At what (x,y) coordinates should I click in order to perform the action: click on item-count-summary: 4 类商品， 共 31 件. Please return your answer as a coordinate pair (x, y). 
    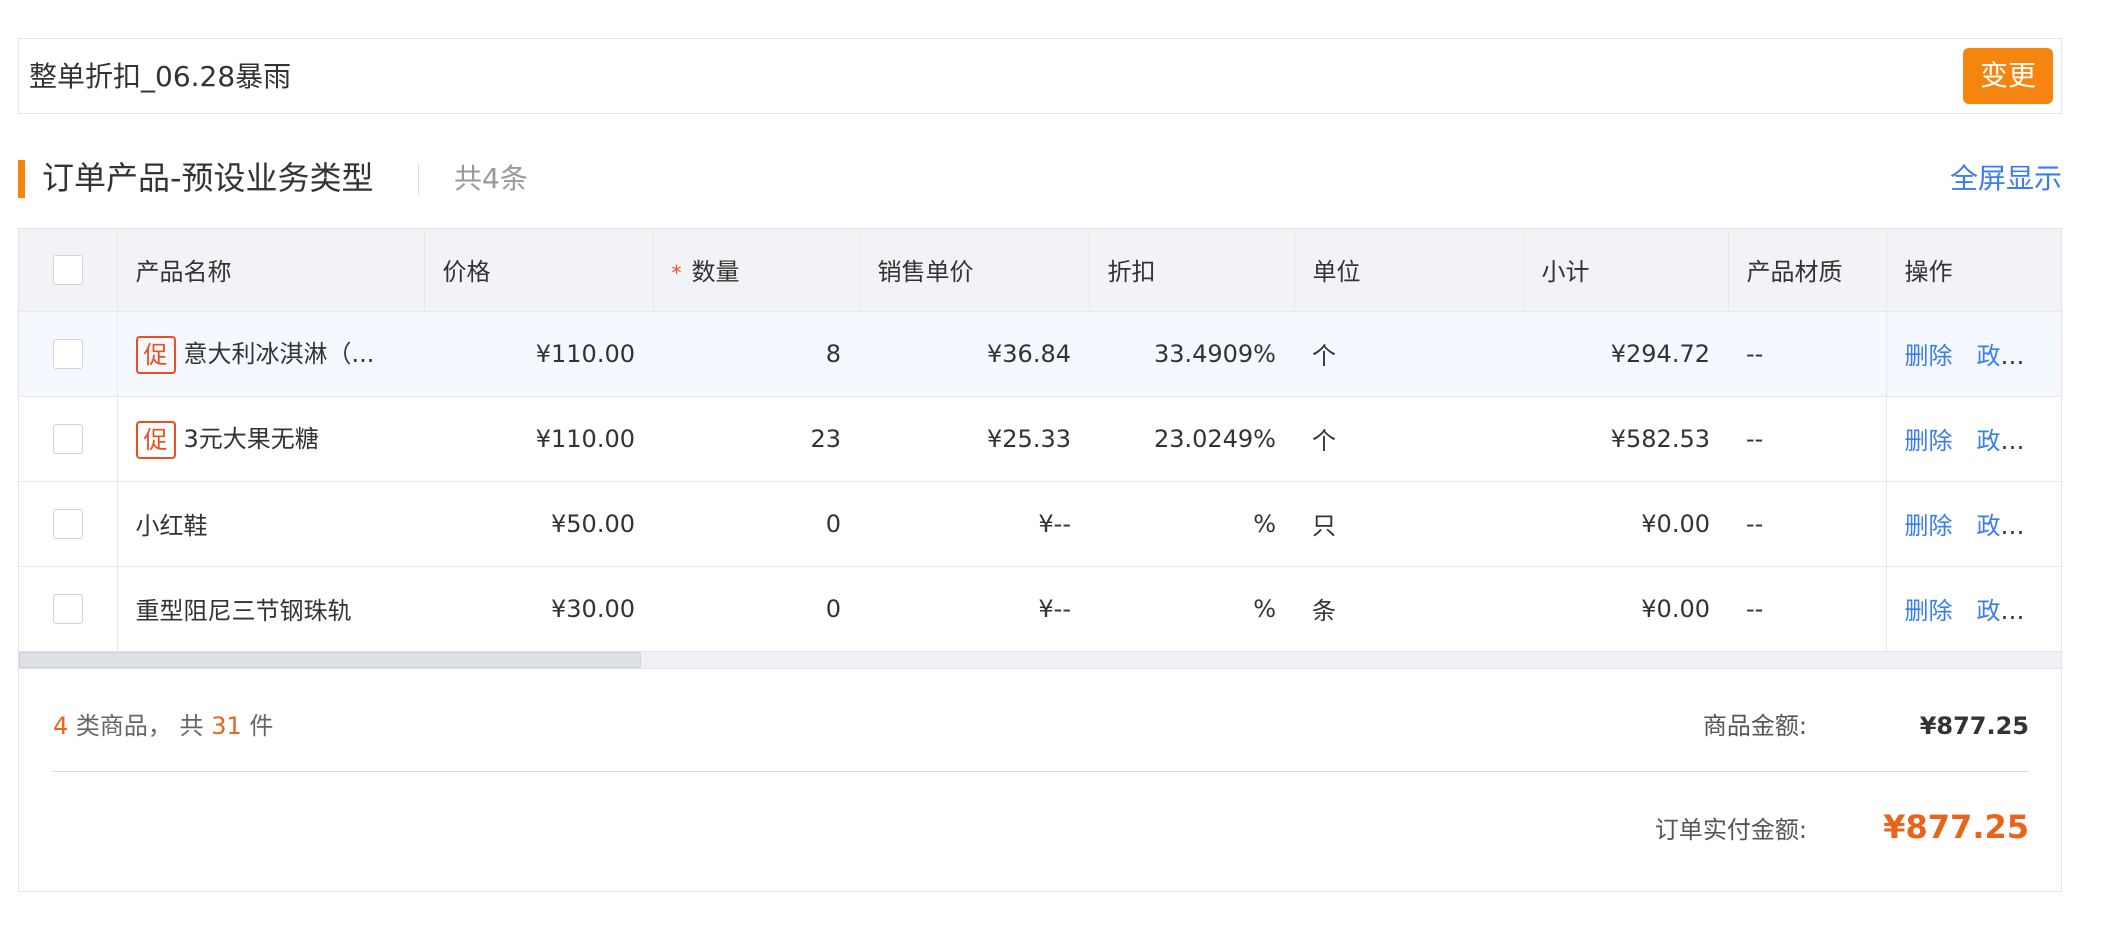
    Looking at the image, I should click on (163, 726).